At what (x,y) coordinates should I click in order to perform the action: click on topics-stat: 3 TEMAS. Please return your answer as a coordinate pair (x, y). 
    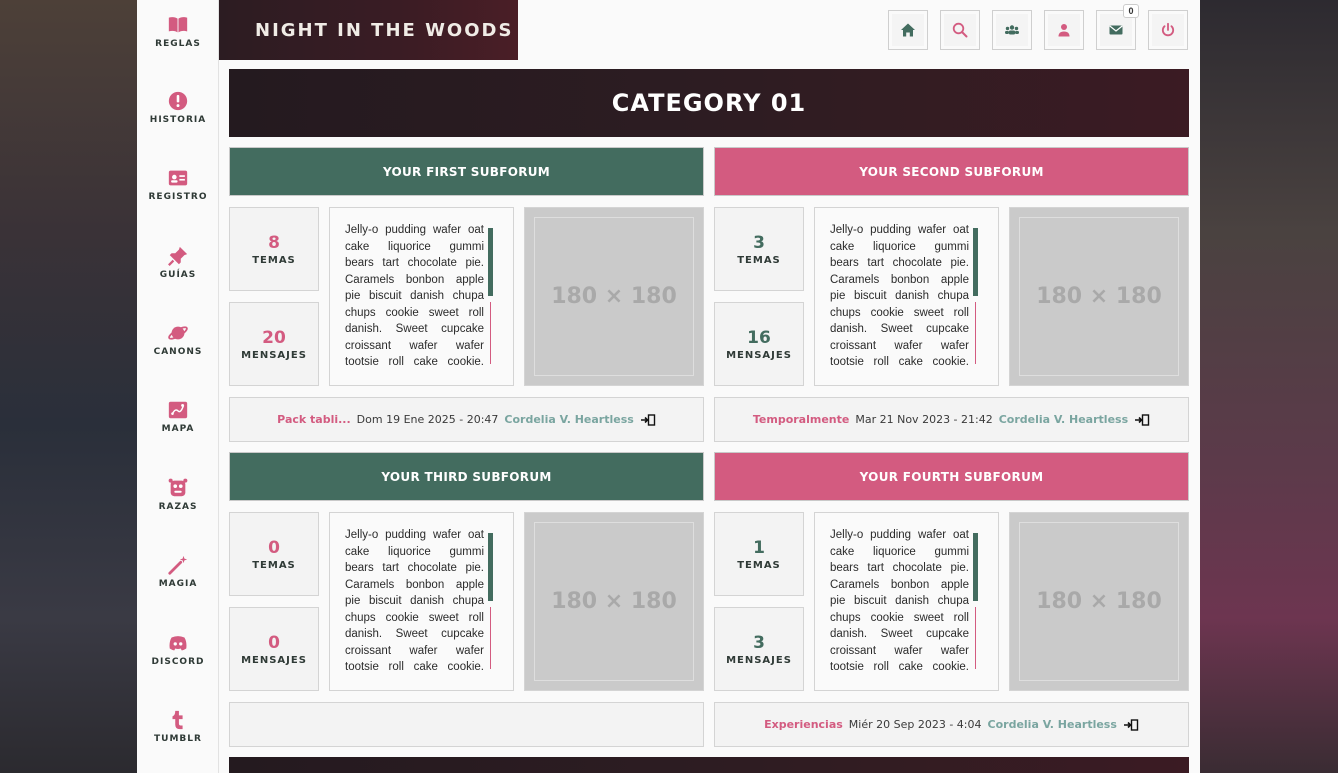
    Looking at the image, I should click on (759, 249).